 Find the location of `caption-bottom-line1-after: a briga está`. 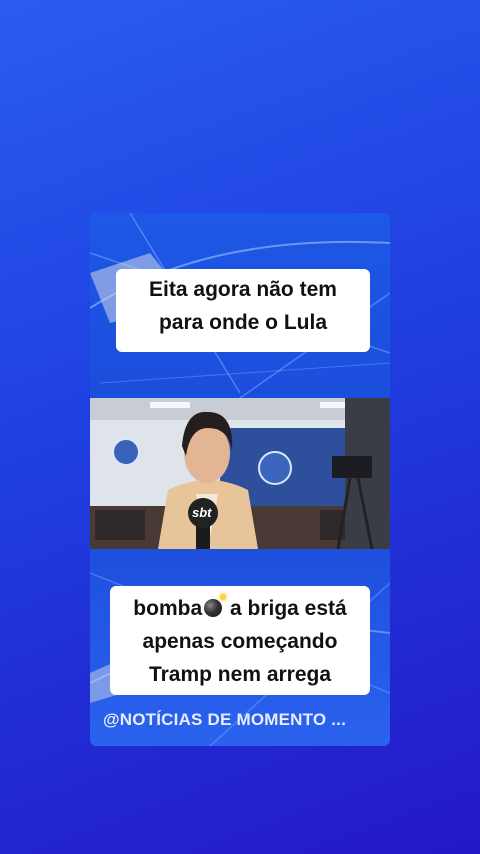

caption-bottom-line1-after: a briga está is located at coordinates (285, 608).